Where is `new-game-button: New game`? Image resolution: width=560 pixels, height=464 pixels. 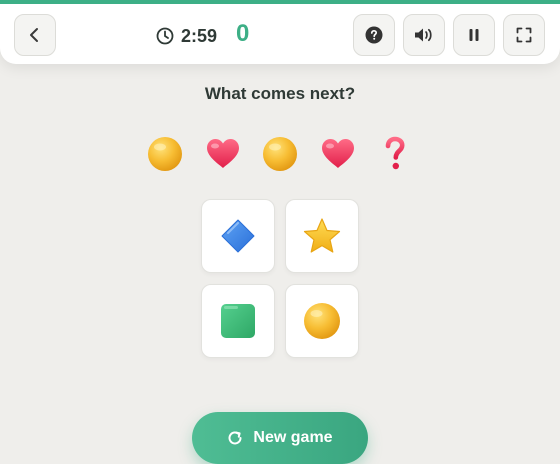 new-game-button: New game is located at coordinates (280, 438).